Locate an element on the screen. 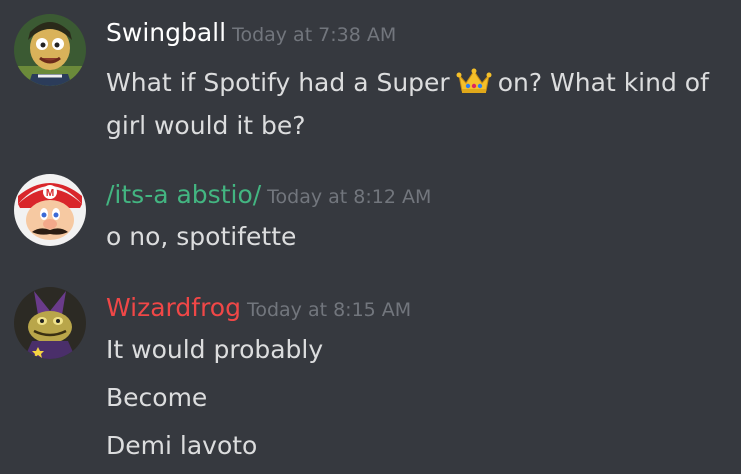 This screenshot has height=474, width=741. message-text: on? What kind of is located at coordinates (603, 82).